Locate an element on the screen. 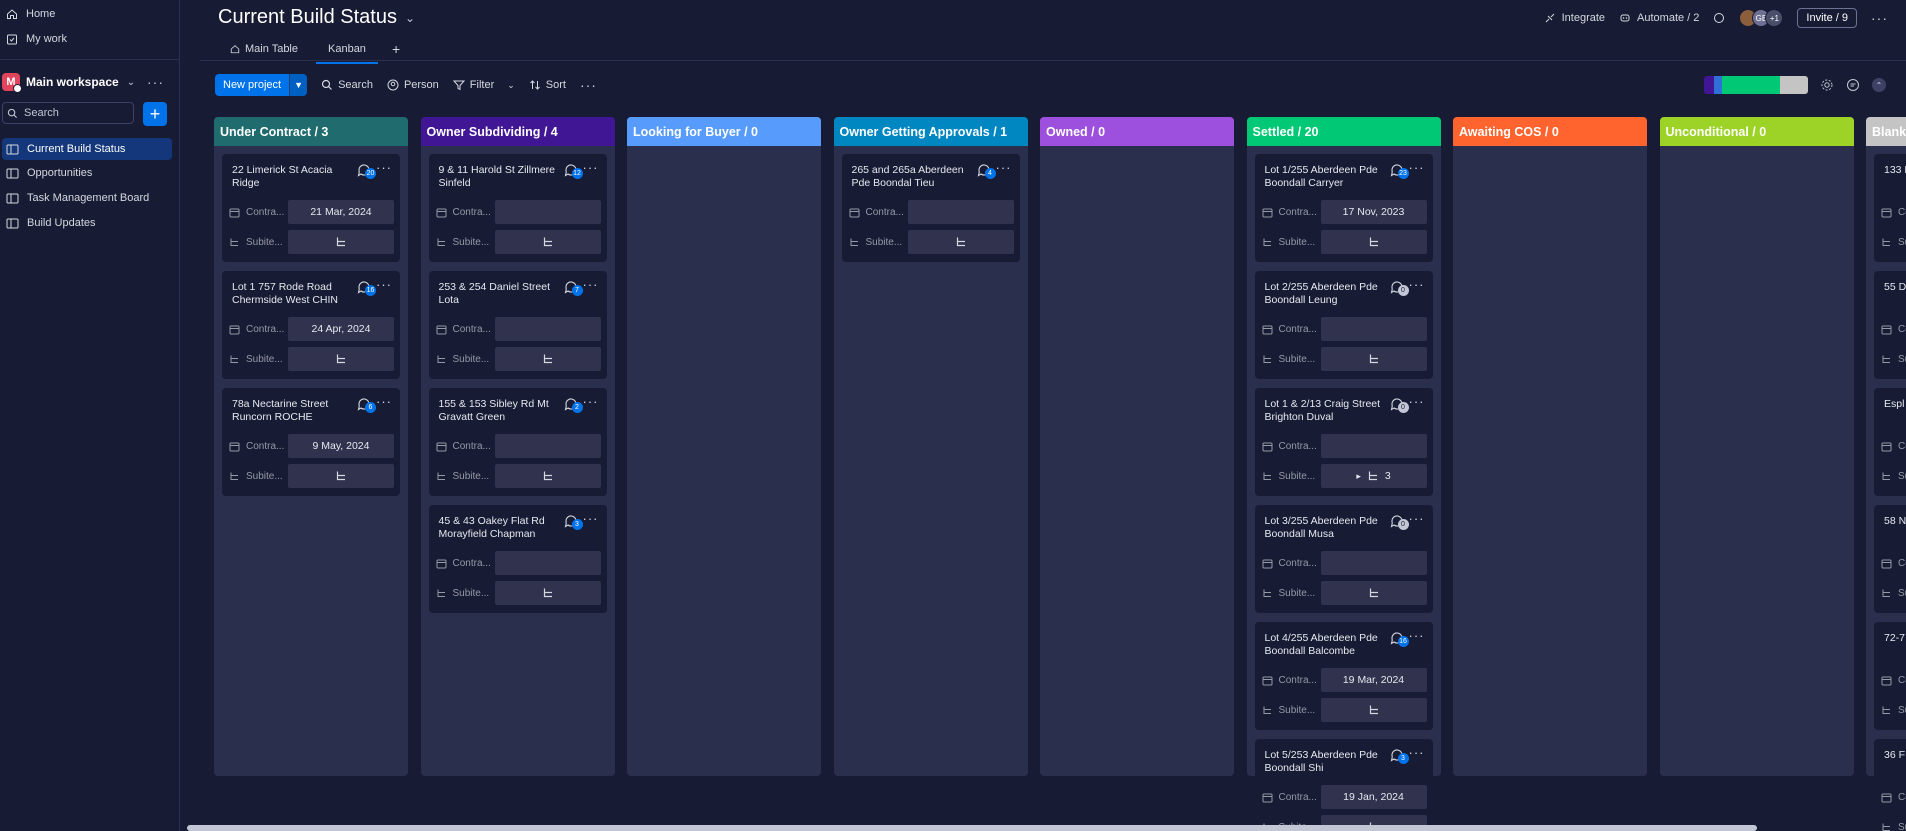 The height and width of the screenshot is (831, 1906). invite-button: Invite / 9 is located at coordinates (1827, 18).